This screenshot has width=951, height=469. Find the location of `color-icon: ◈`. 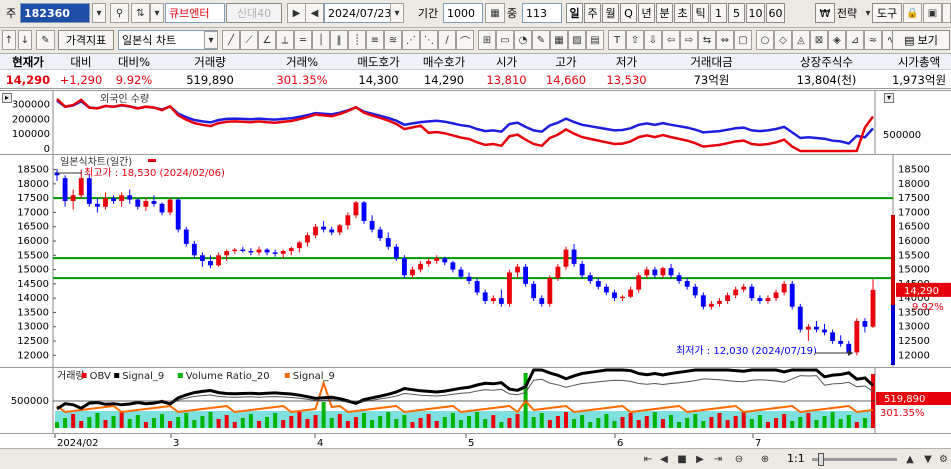

color-icon: ◈ is located at coordinates (837, 40).